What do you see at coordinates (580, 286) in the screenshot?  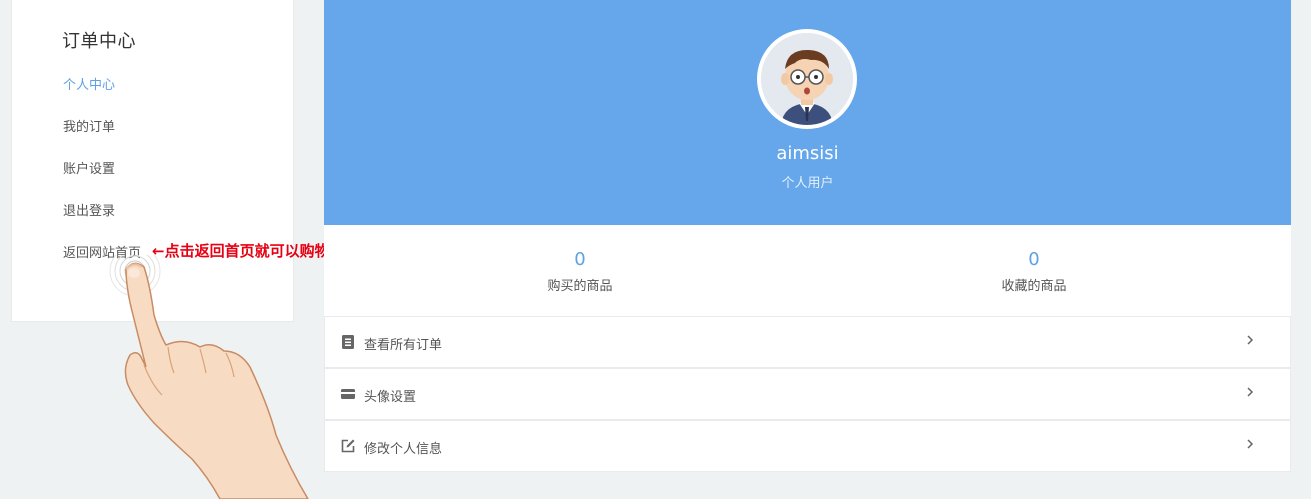 I see `stat-purchased-label: 购买的商品` at bounding box center [580, 286].